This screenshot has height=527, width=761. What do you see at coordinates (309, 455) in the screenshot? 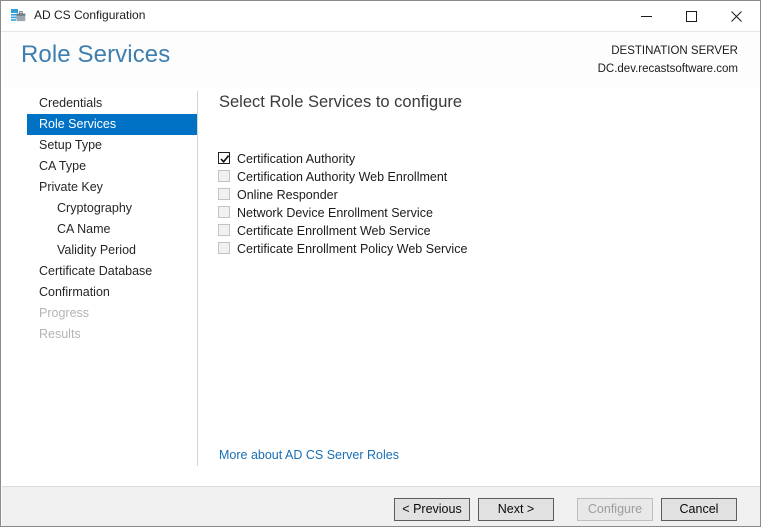
I see `more-about-ad-cs-server-roles-link: More about AD CS Server Roles` at bounding box center [309, 455].